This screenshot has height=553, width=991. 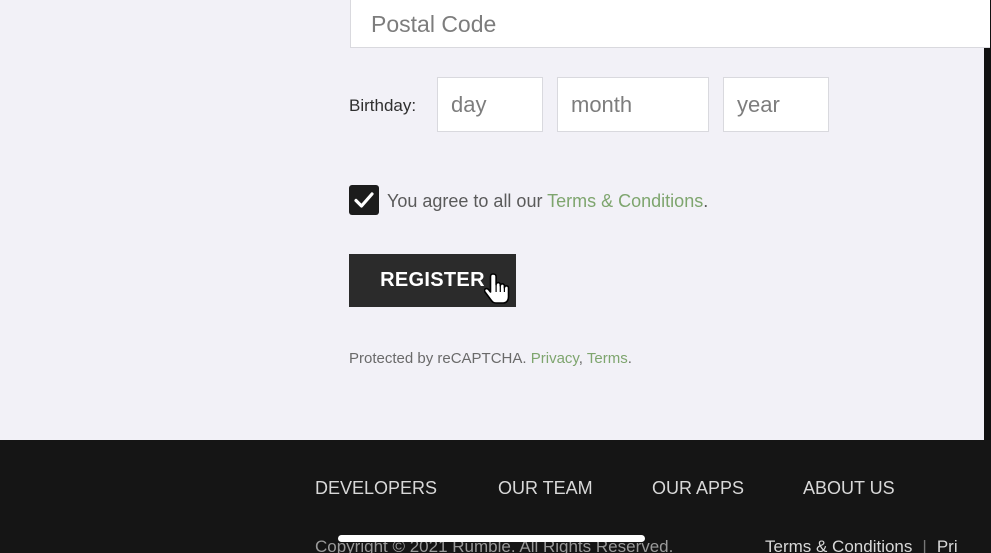 I want to click on recaptcha-text: Protected by reCAPTCHA., so click(x=440, y=358).